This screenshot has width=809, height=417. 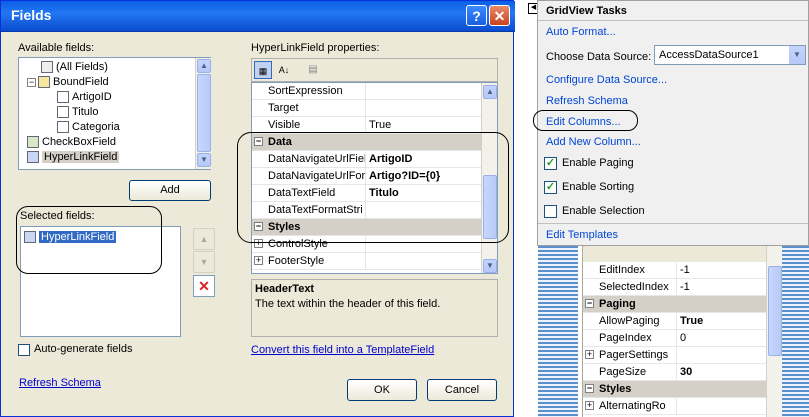 I want to click on property-category: − Styles, so click(x=675, y=389).